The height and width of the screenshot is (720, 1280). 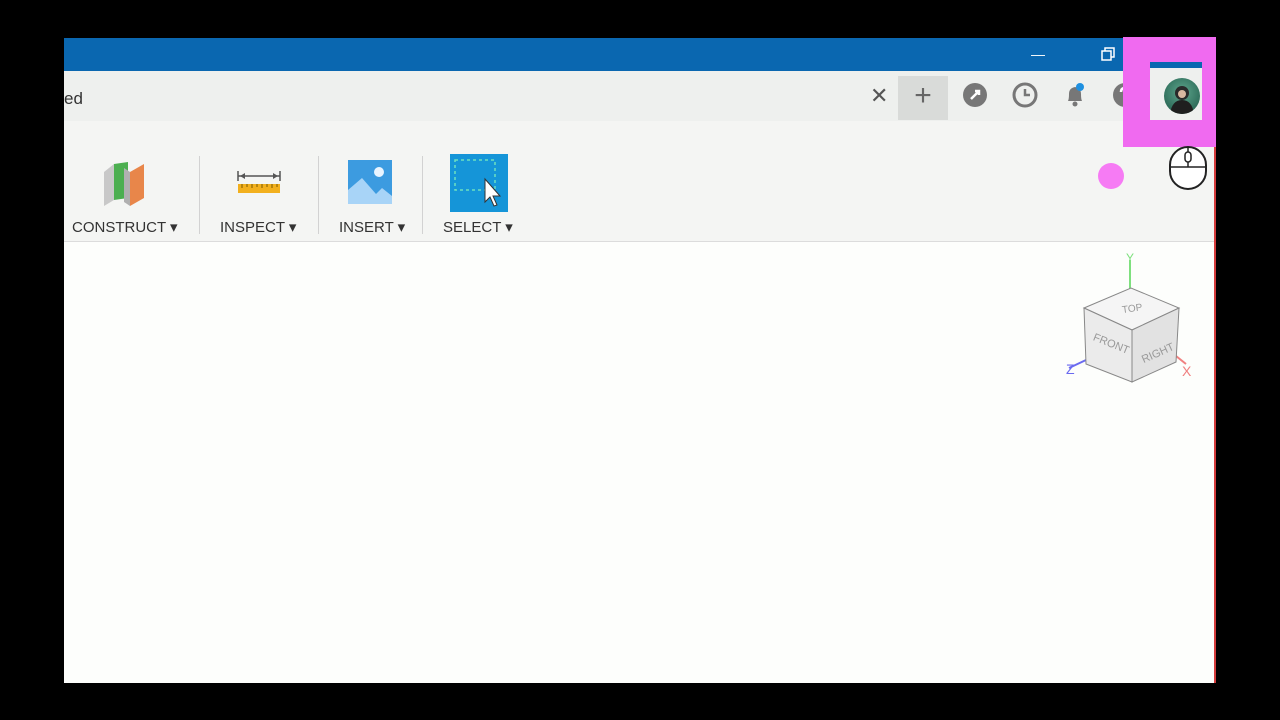 I want to click on measure-icon, so click(x=259, y=182).